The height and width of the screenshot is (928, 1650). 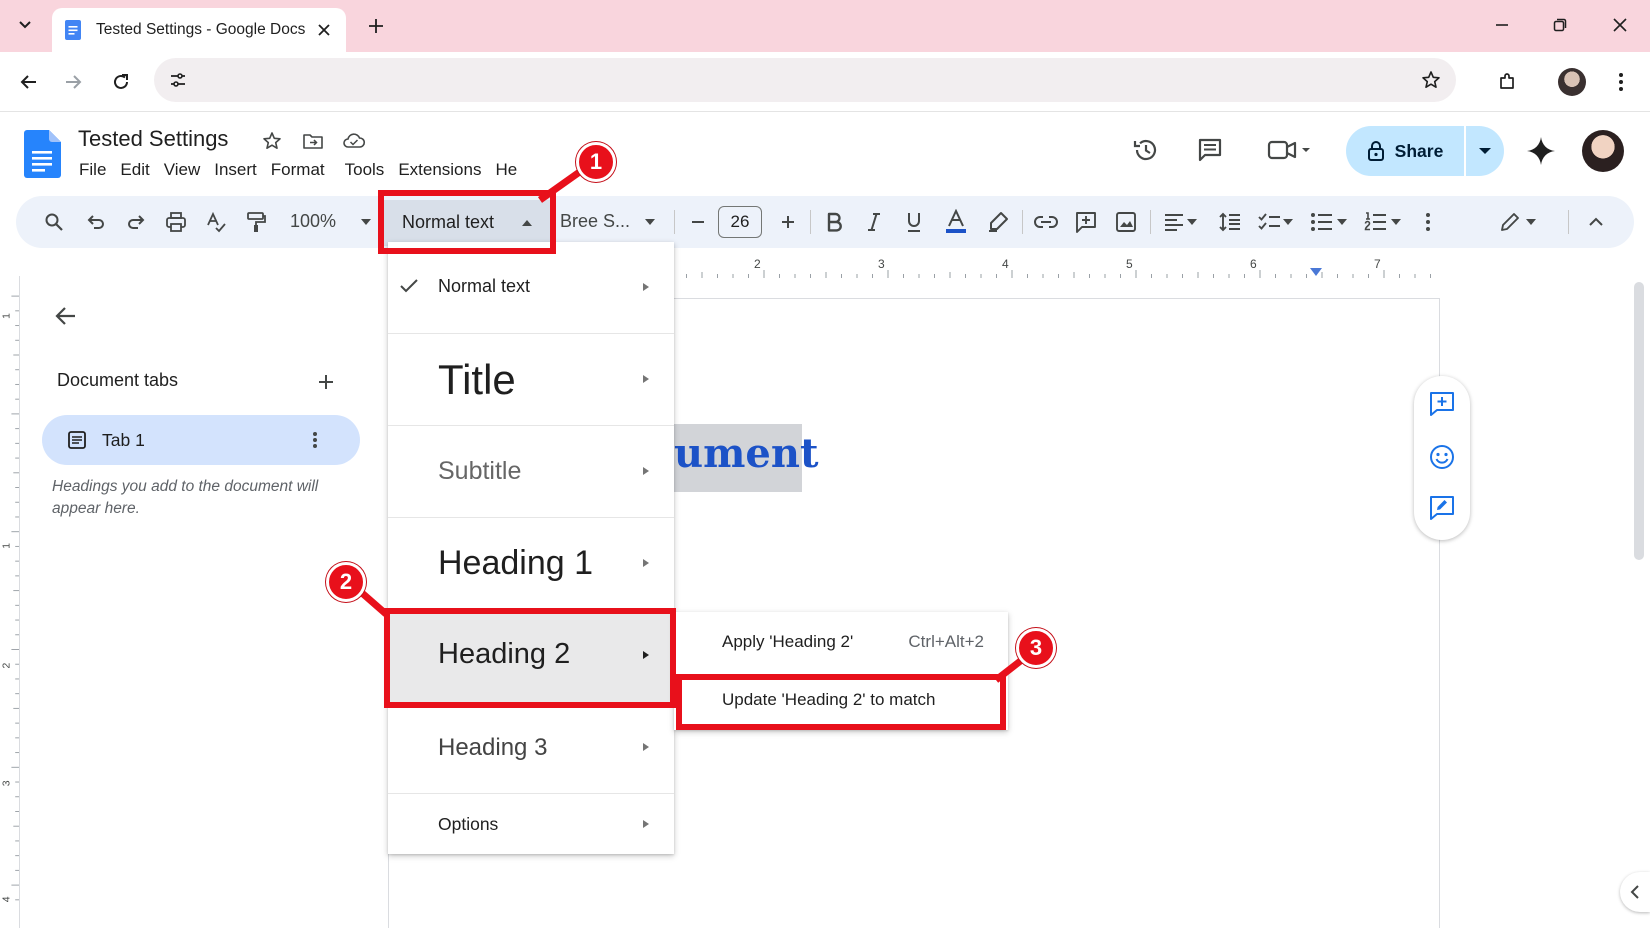 What do you see at coordinates (439, 171) in the screenshot?
I see `menu-extensions: Extensions` at bounding box center [439, 171].